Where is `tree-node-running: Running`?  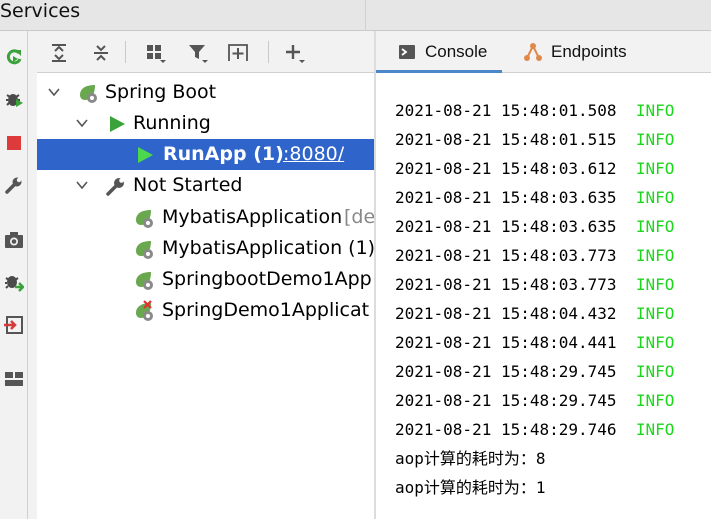
tree-node-running: Running is located at coordinates (205, 123).